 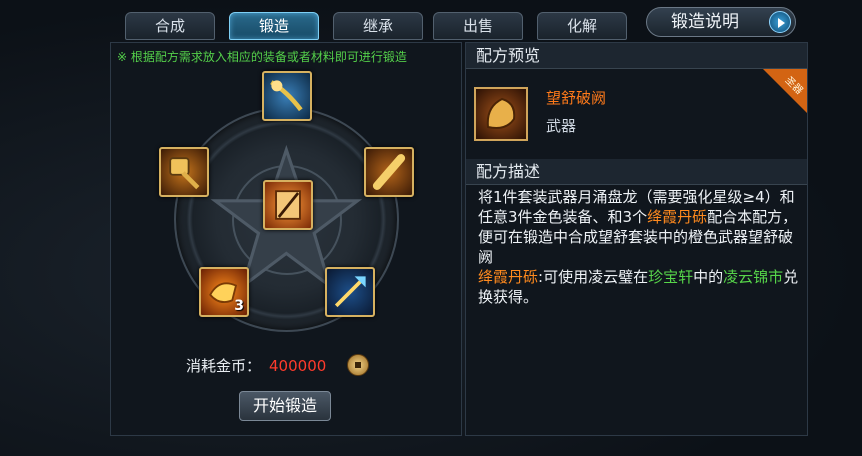 I want to click on forge-help-button: 锻造说明, so click(x=721, y=22).